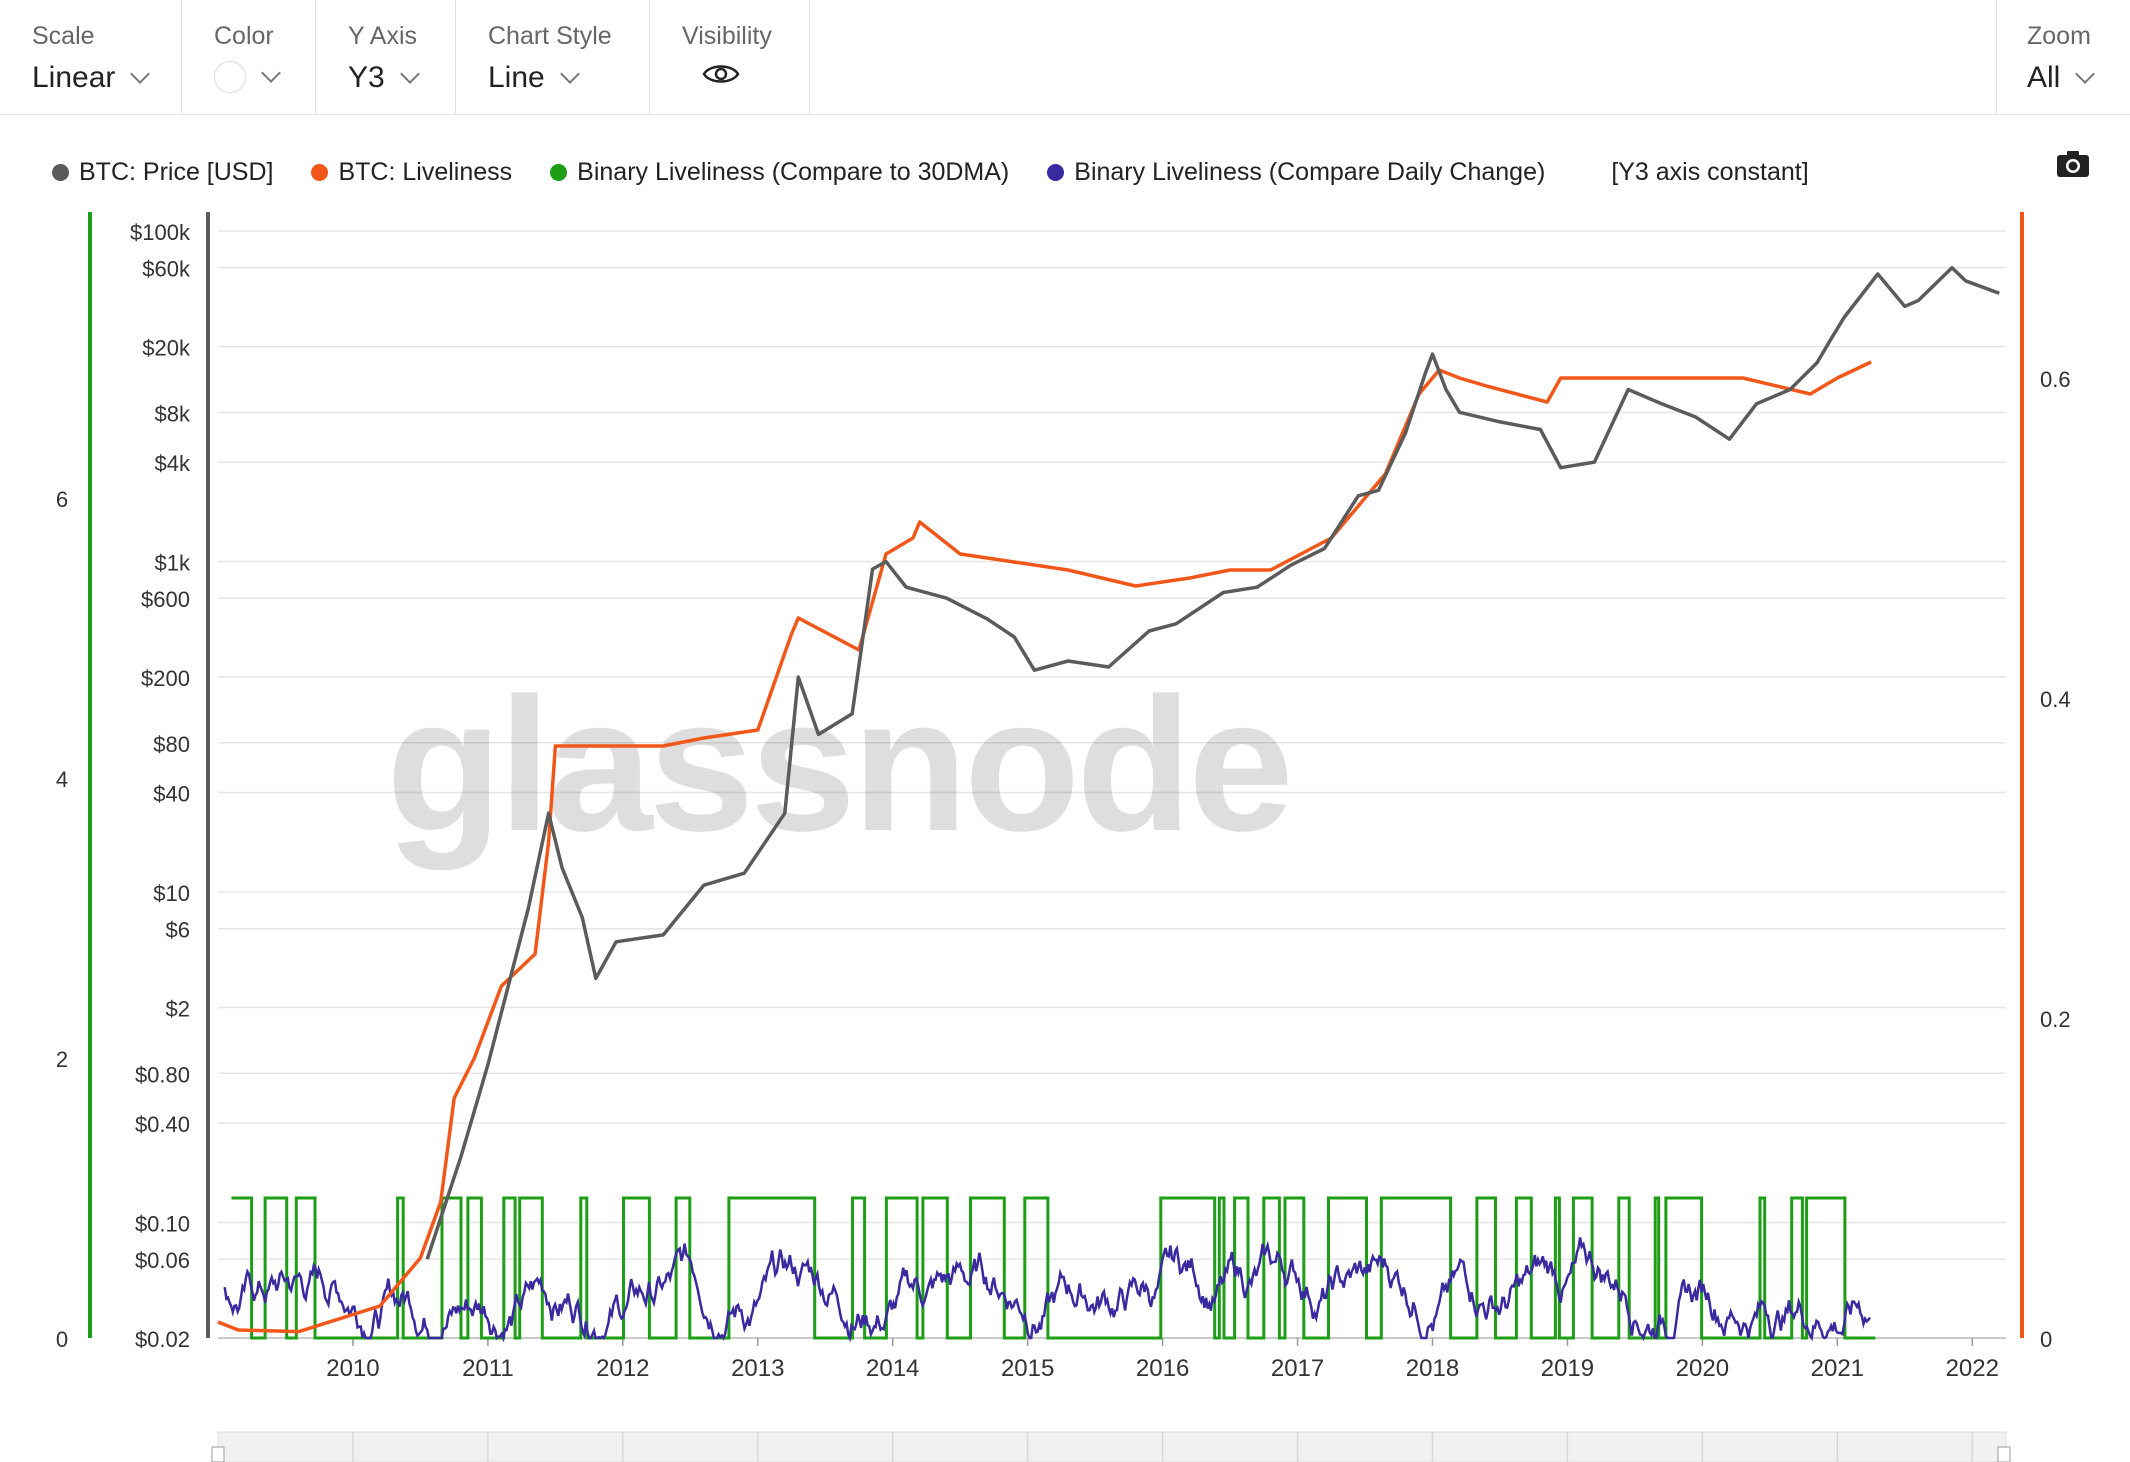 This screenshot has width=2130, height=1462. I want to click on price-tick-label: $0.40, so click(162, 1124).